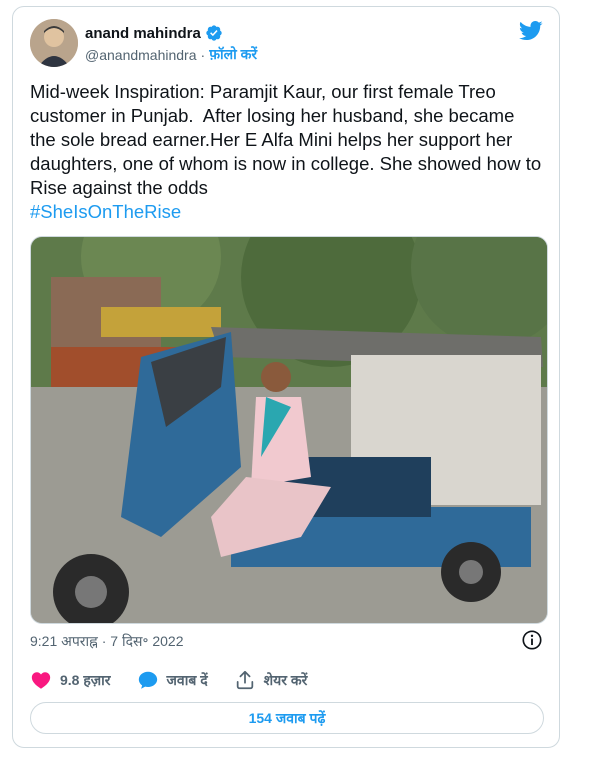 This screenshot has width=596, height=767. I want to click on reply-button: जवाब दें, so click(172, 680).